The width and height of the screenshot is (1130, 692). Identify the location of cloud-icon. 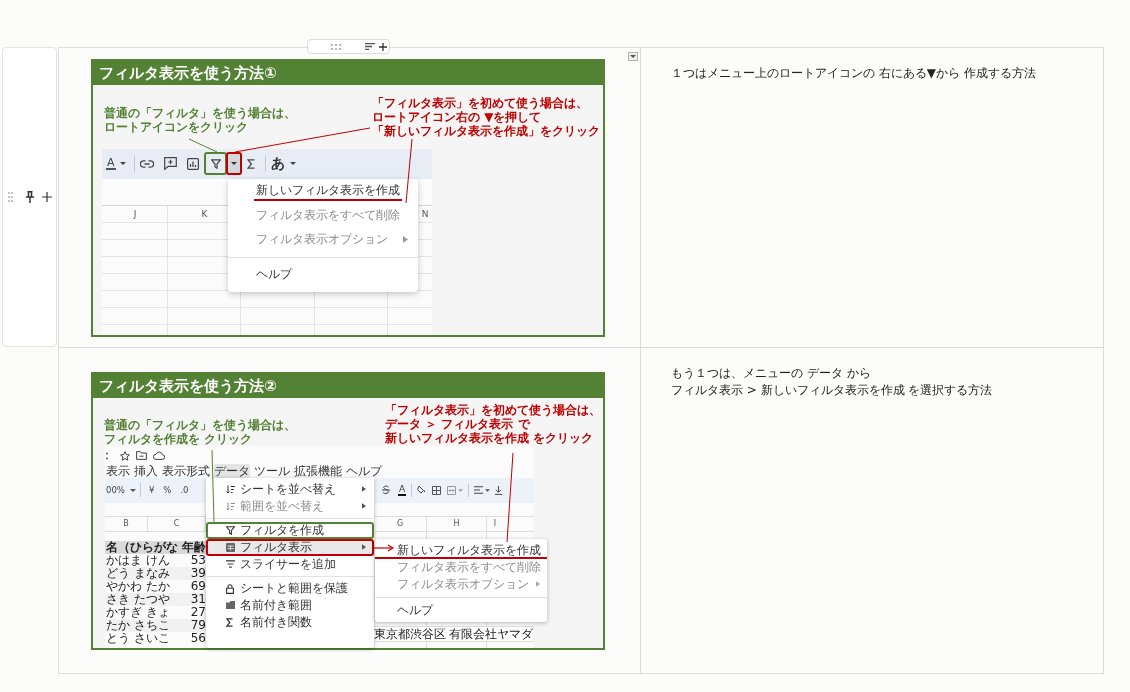
(159, 455).